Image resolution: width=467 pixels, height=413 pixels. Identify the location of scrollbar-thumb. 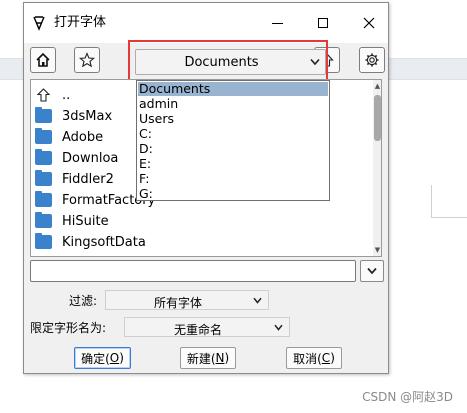
(377, 118).